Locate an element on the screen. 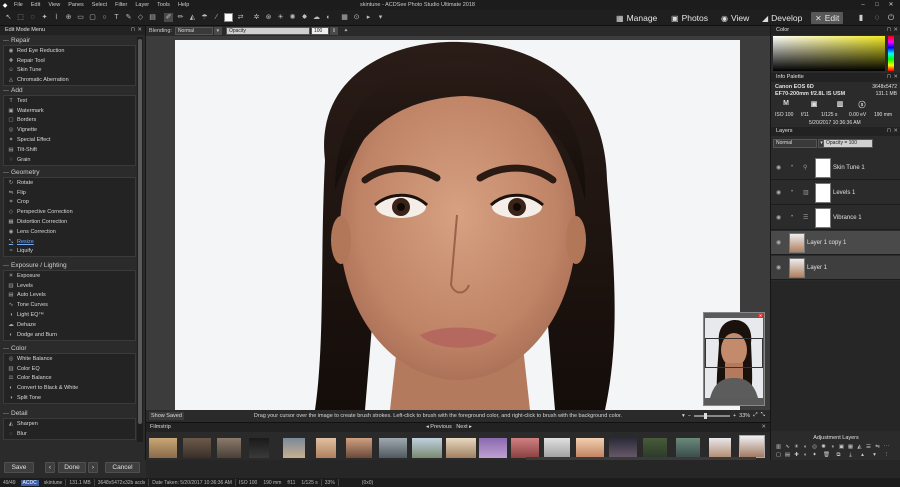  opacity-stepper-icon: ⇕ is located at coordinates (333, 31).